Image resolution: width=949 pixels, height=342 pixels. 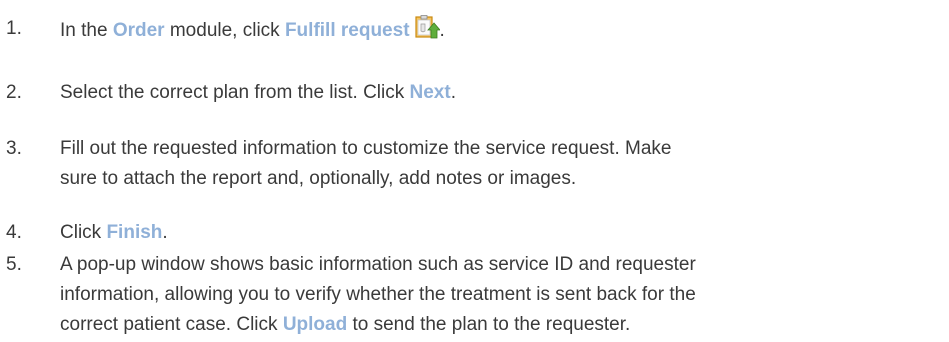 I want to click on upload-keyword: Upload, so click(x=315, y=324).